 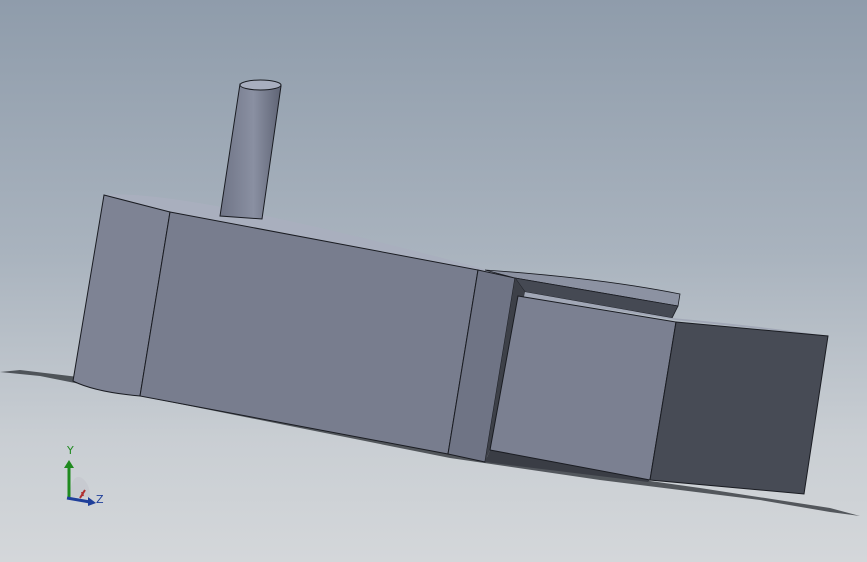 I want to click on triad-z-label: Z, so click(x=100, y=499).